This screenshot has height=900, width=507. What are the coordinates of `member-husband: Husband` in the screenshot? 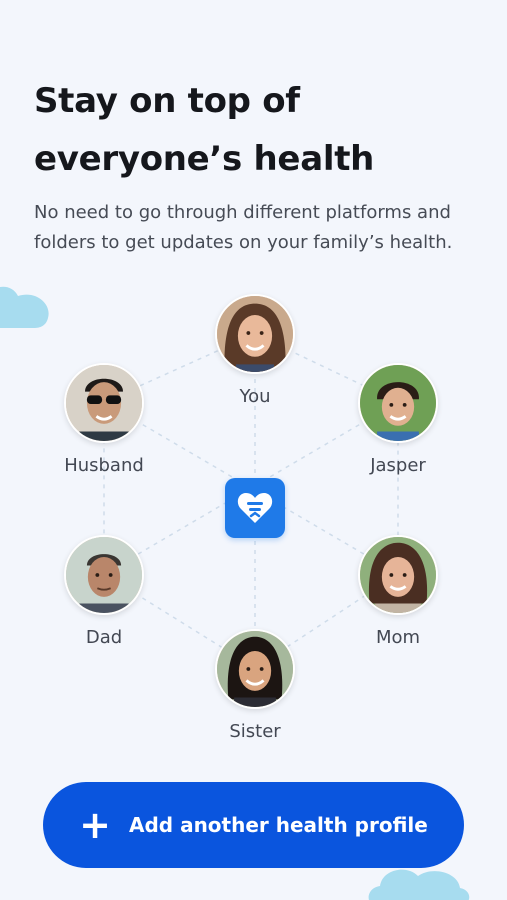 It's located at (104, 419).